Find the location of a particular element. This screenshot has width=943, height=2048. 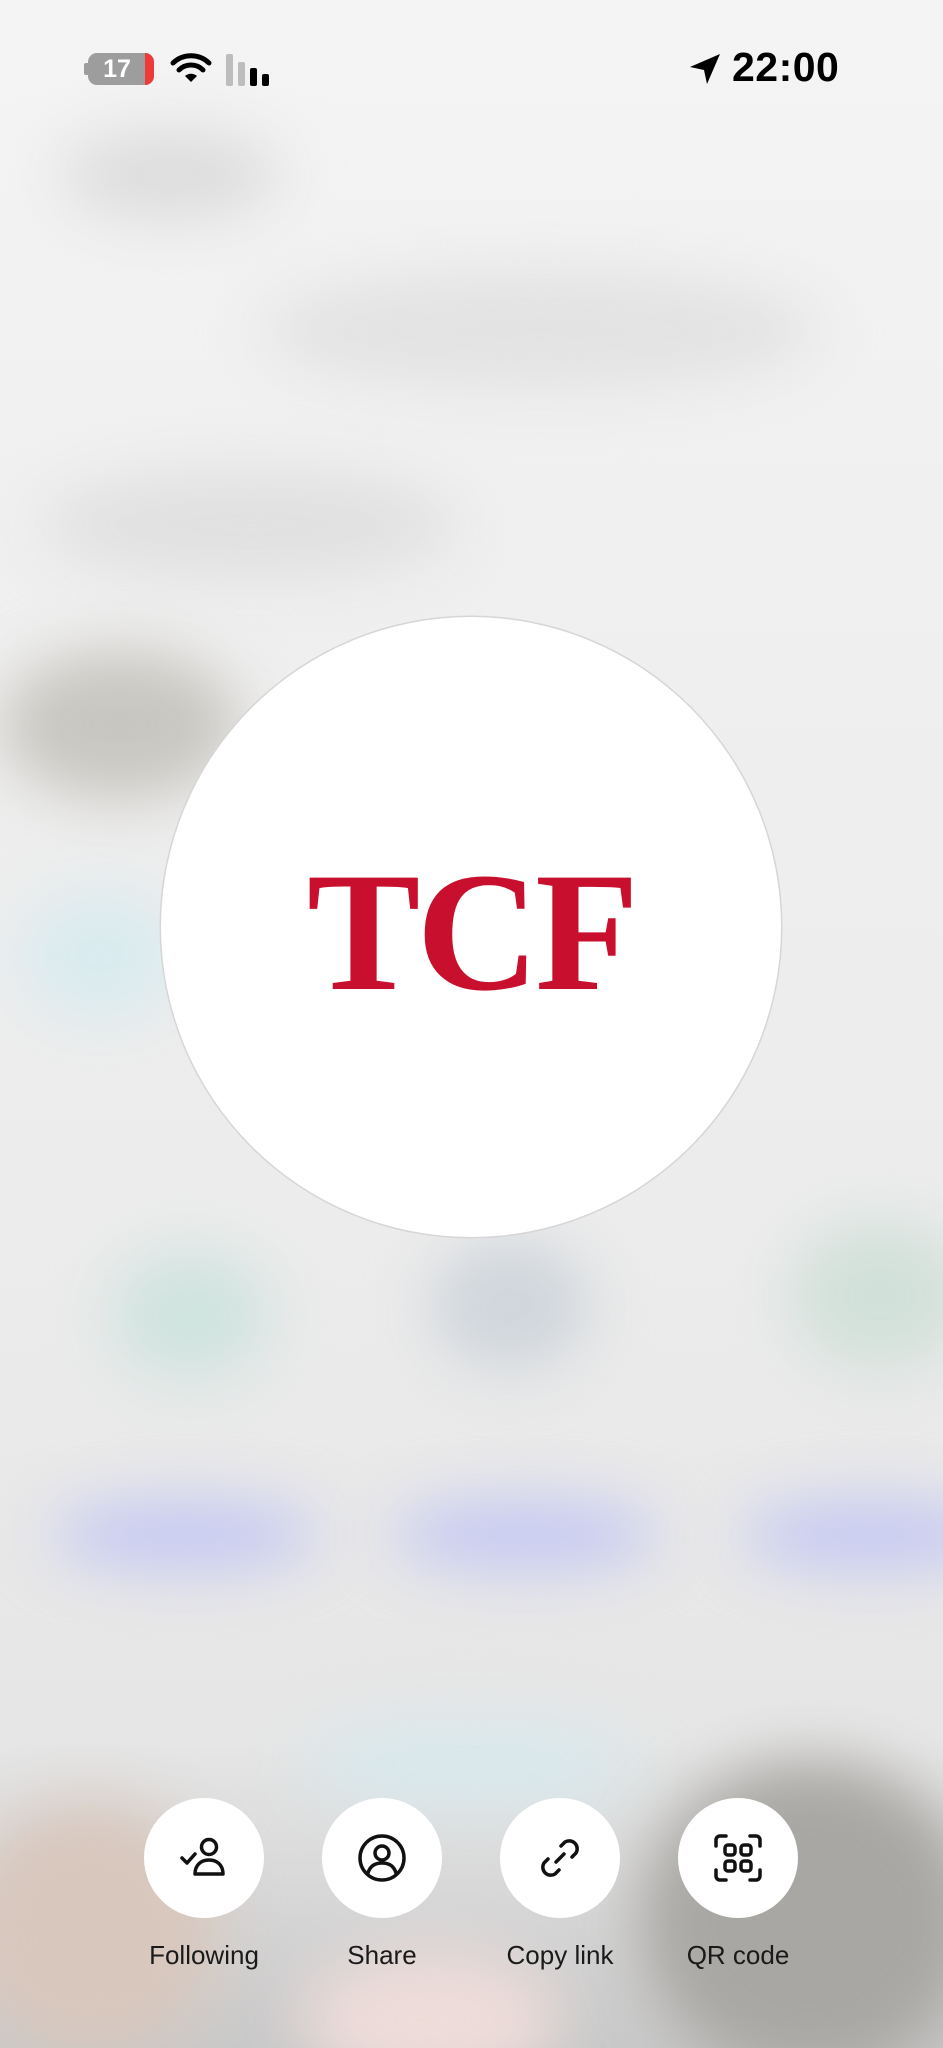

following-label: Following is located at coordinates (204, 1955).